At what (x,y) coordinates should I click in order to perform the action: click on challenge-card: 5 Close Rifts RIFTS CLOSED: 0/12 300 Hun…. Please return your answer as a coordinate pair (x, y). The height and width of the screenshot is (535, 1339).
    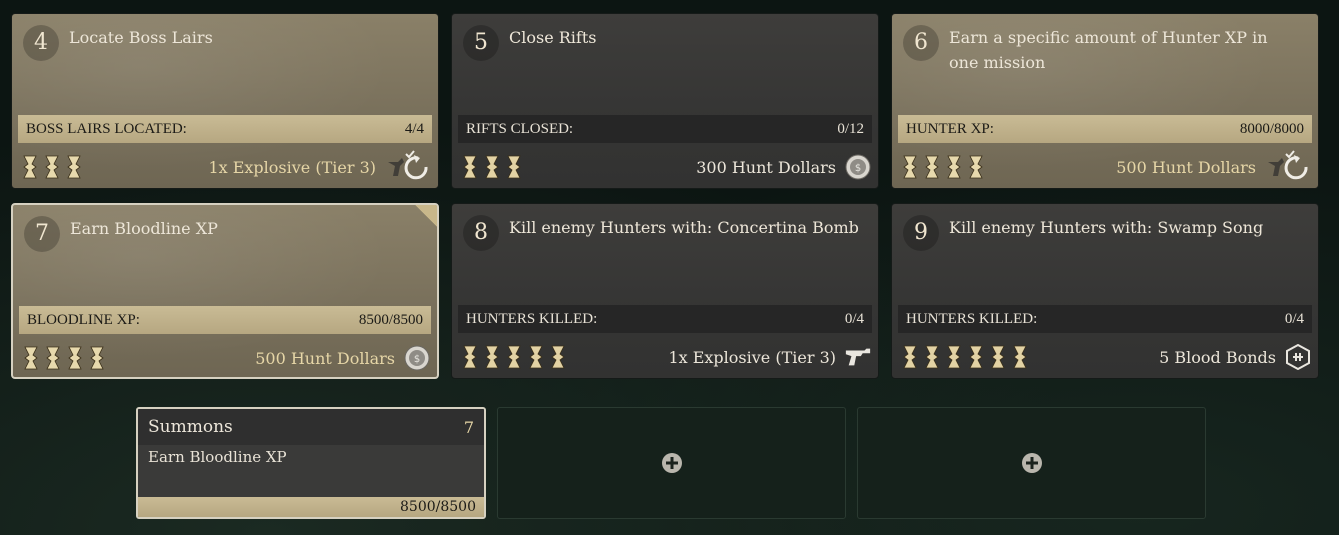
    Looking at the image, I should click on (665, 101).